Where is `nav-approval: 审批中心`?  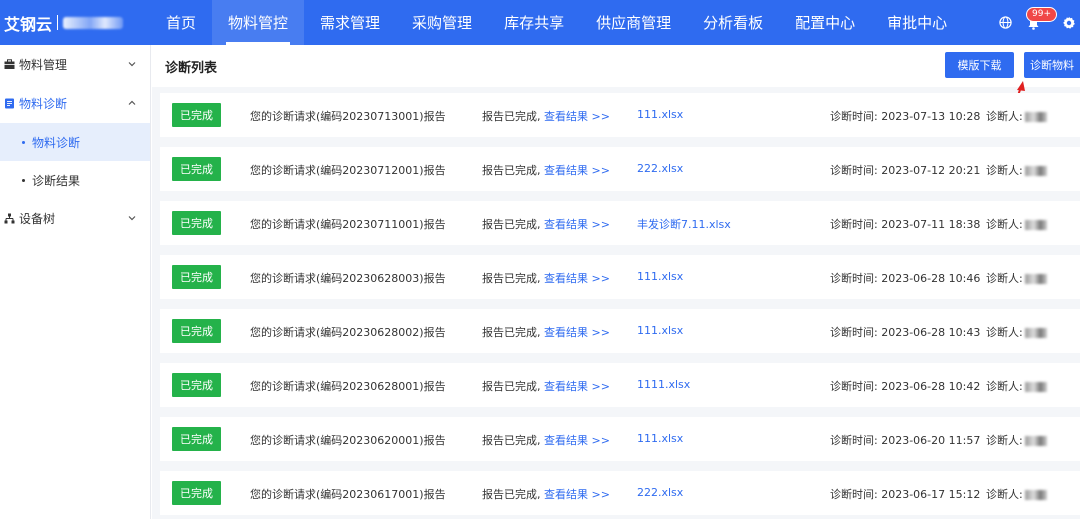
nav-approval: 审批中心 is located at coordinates (917, 22).